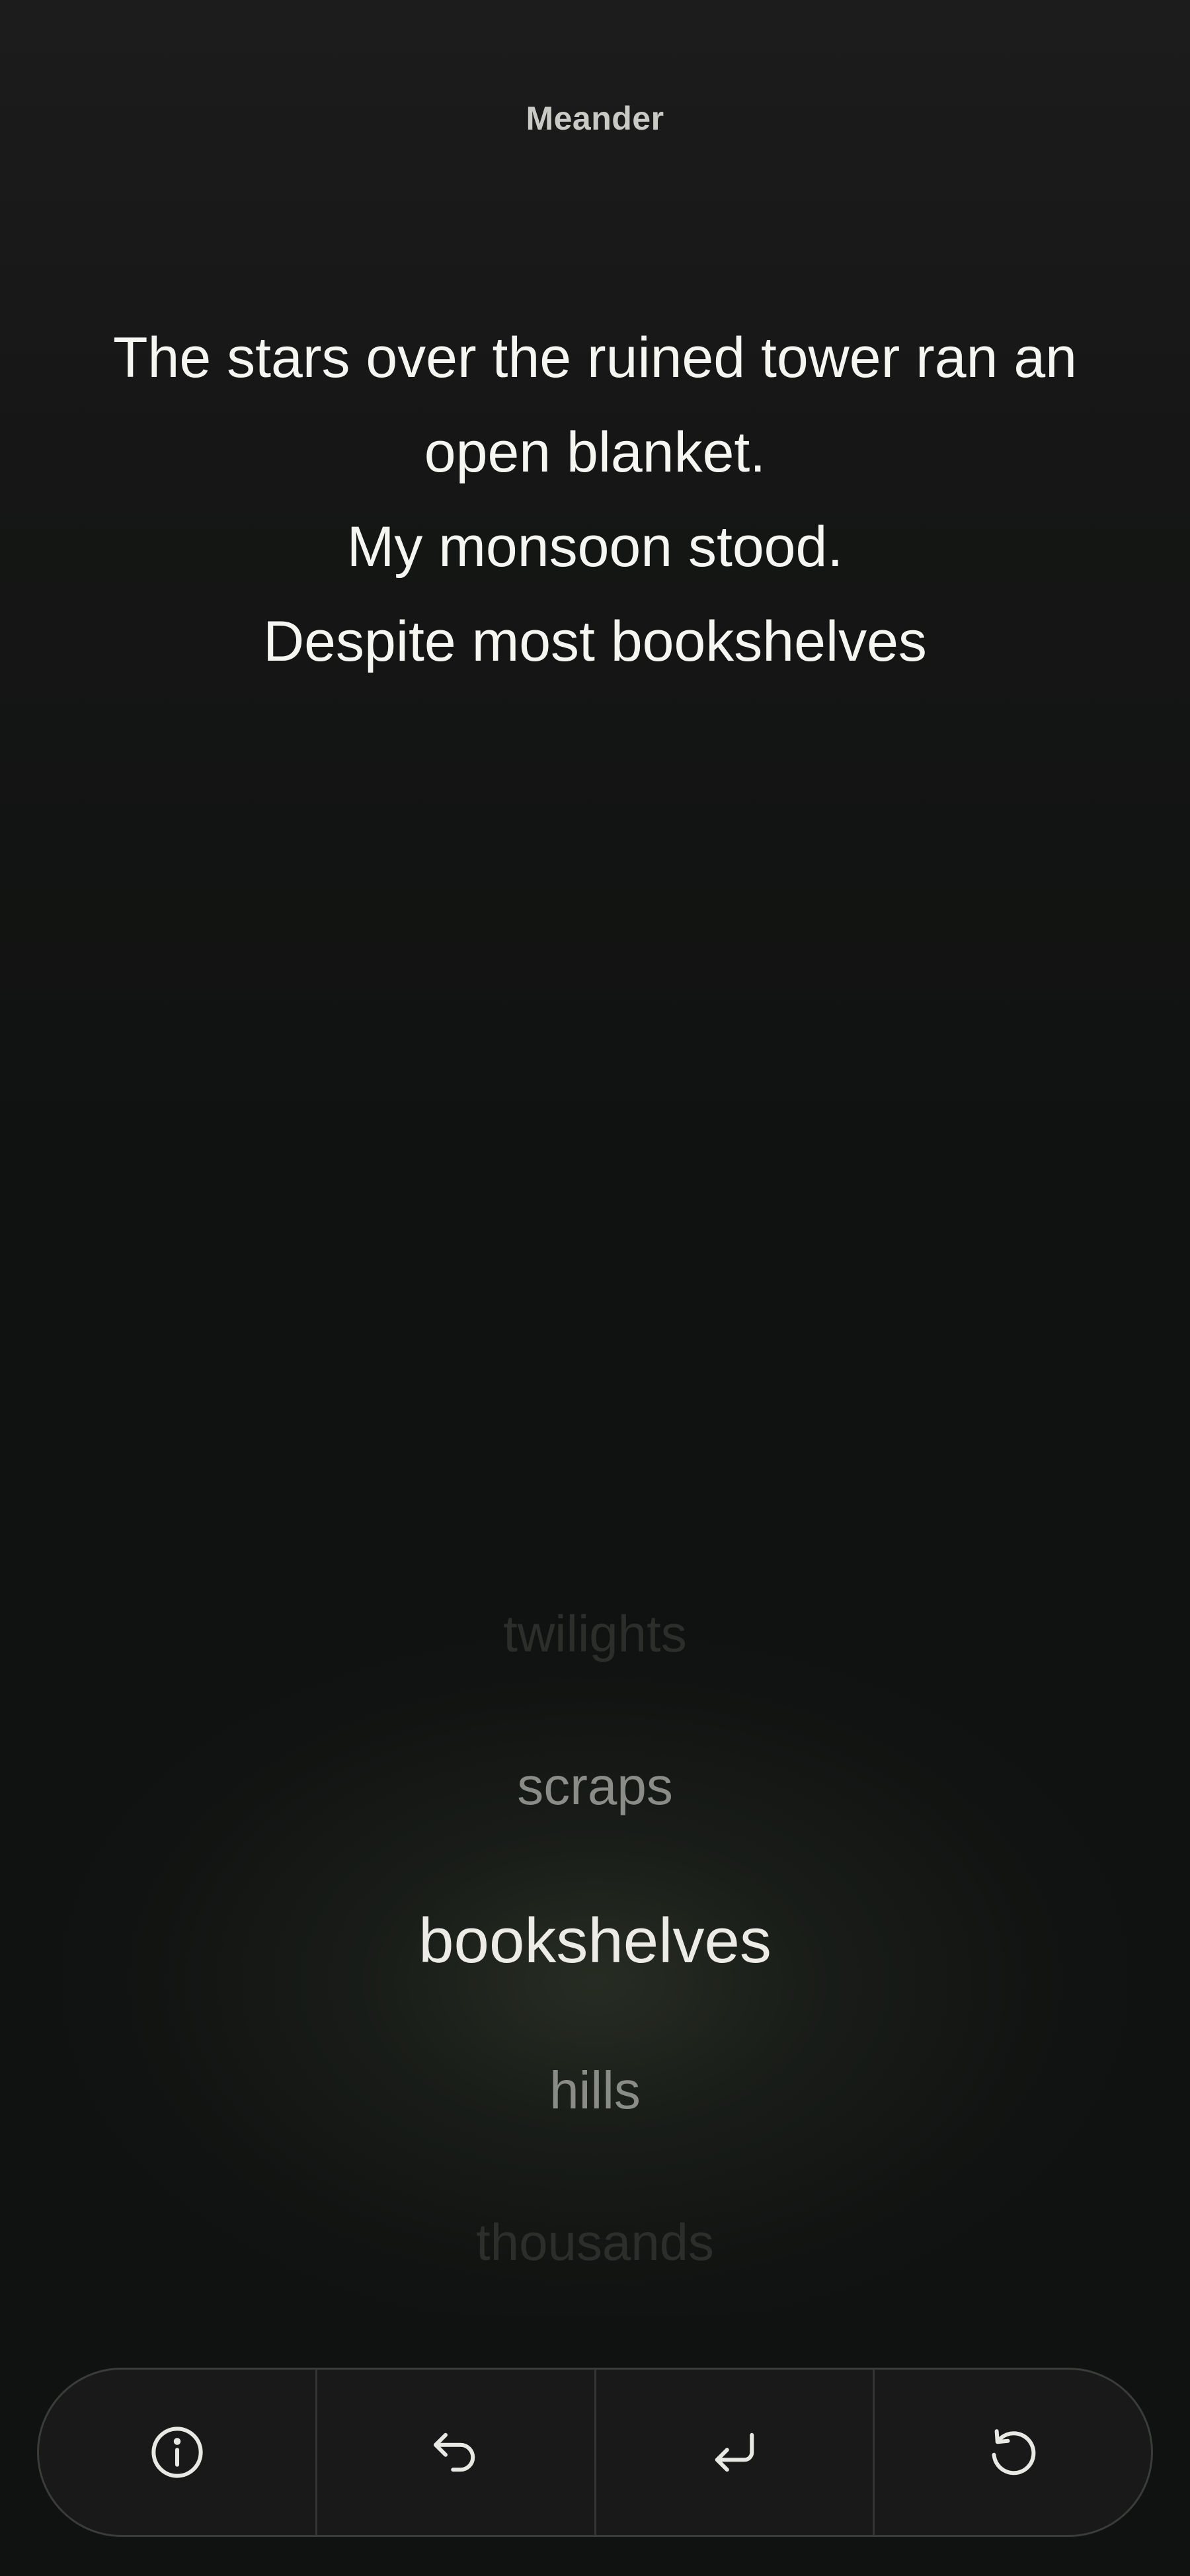 The image size is (1190, 2576). I want to click on word-option-selected: bookshelves, so click(595, 1941).